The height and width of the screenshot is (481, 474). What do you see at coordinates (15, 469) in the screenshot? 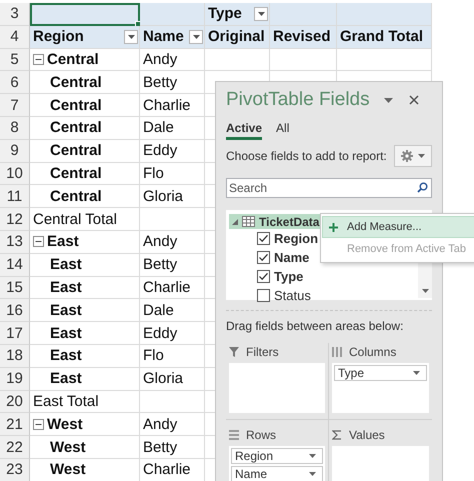
I see `row-number: 23` at bounding box center [15, 469].